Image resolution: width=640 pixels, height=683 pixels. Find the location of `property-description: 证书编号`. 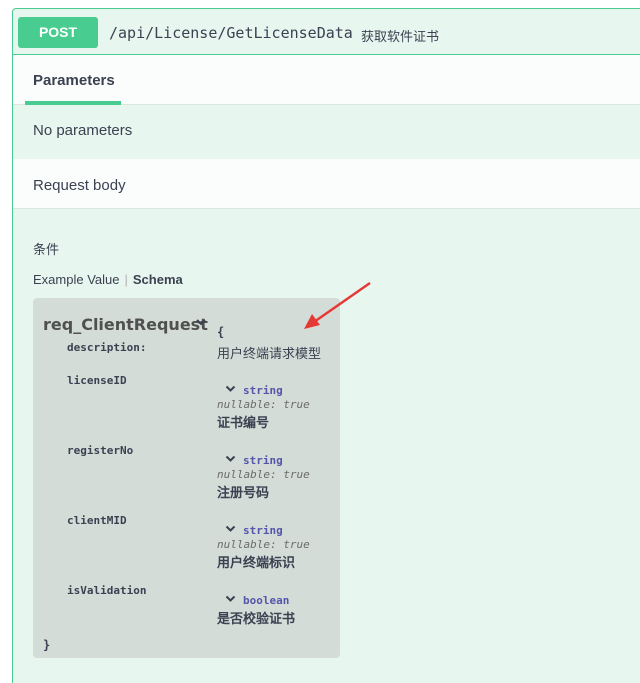

property-description: 证书编号 is located at coordinates (243, 423).